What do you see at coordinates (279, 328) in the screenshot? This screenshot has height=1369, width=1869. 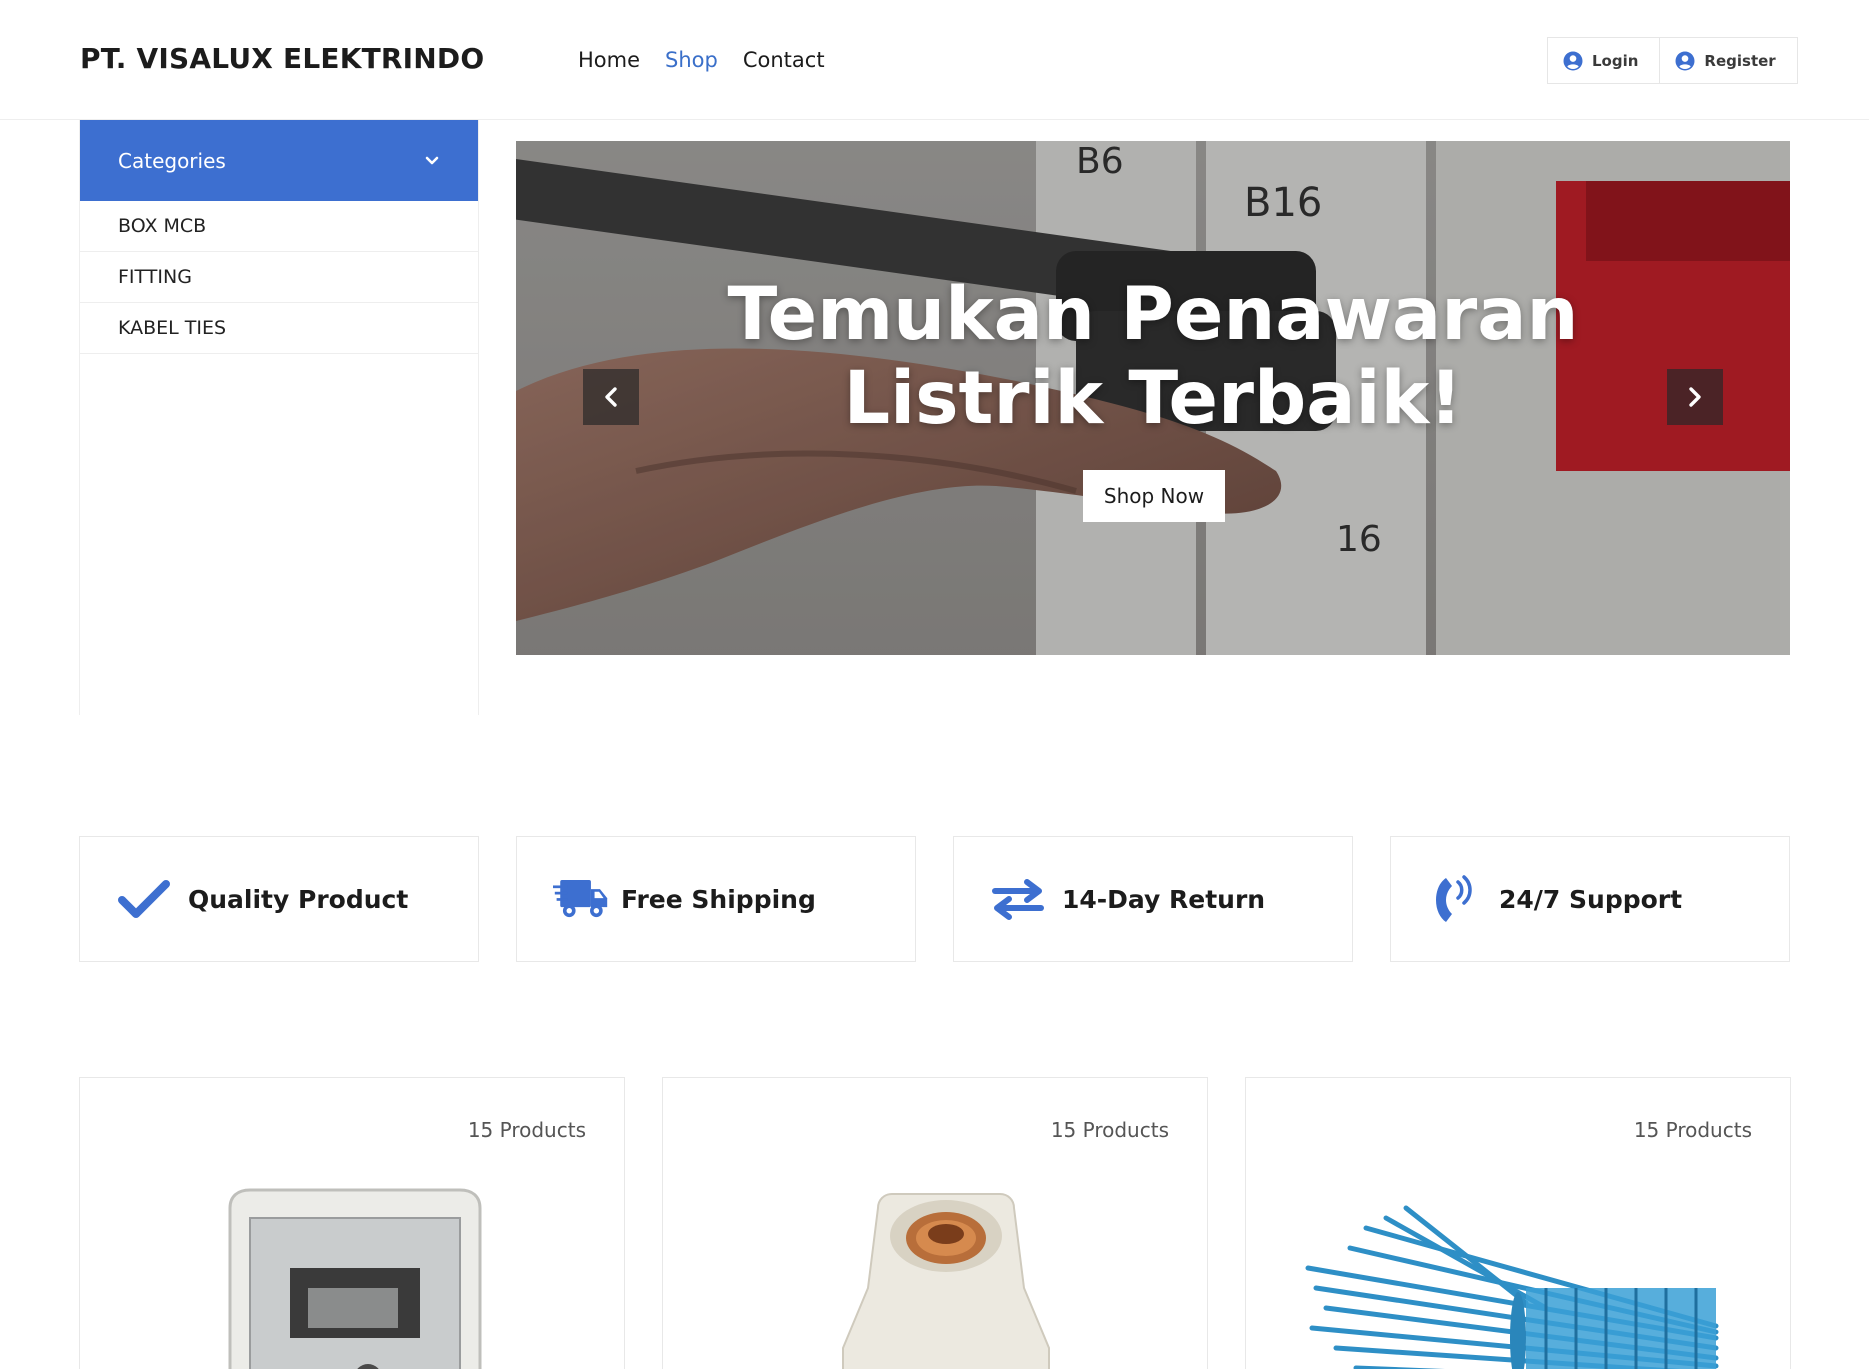 I see `category-item-kabel-ties: KABEL TIES` at bounding box center [279, 328].